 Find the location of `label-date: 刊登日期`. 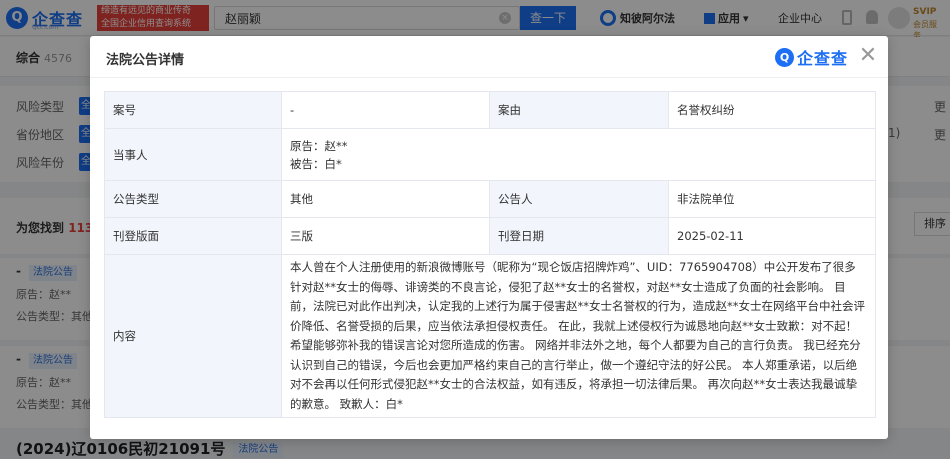

label-date: 刊登日期 is located at coordinates (579, 236).